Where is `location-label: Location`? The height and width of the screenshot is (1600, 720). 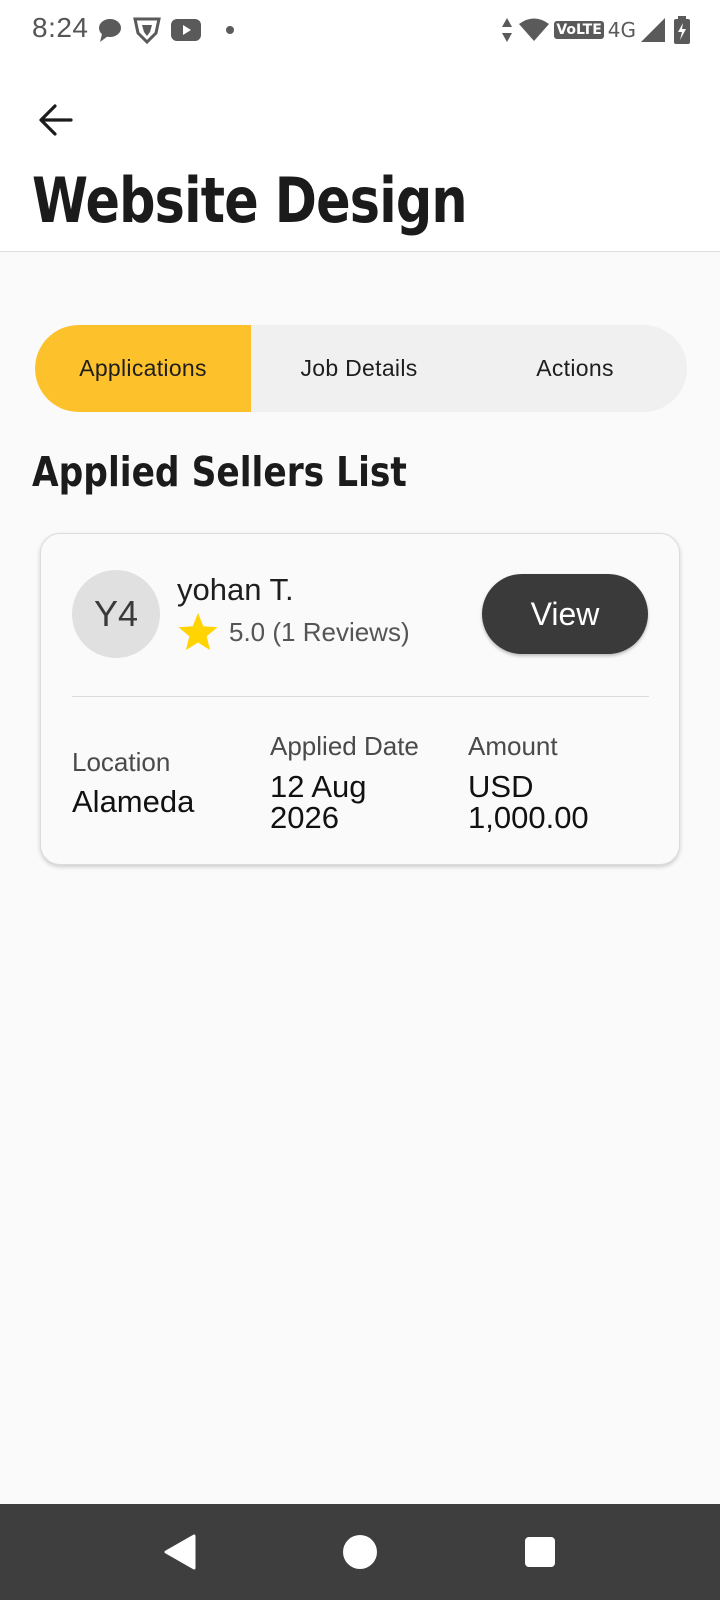 location-label: Location is located at coordinates (121, 762).